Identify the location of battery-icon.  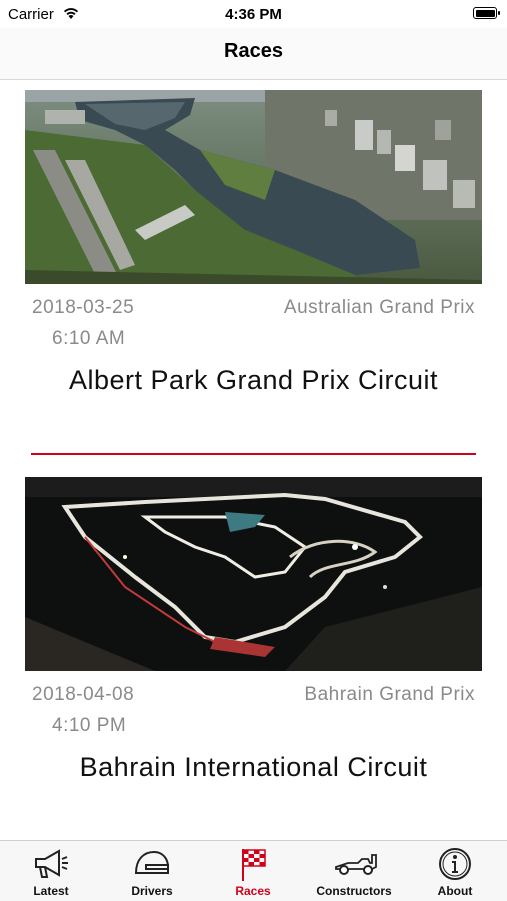
(486, 13).